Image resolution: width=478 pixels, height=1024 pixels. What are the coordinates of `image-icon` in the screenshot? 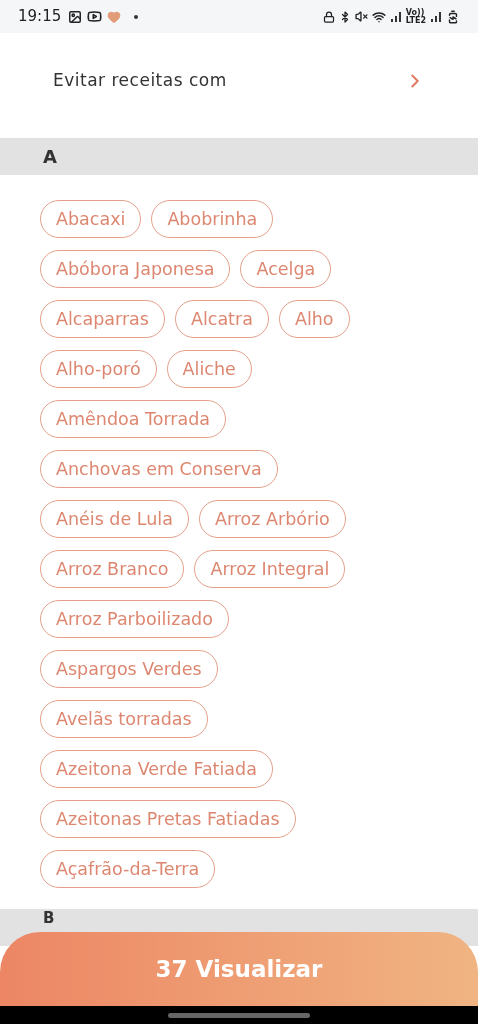 It's located at (75, 16).